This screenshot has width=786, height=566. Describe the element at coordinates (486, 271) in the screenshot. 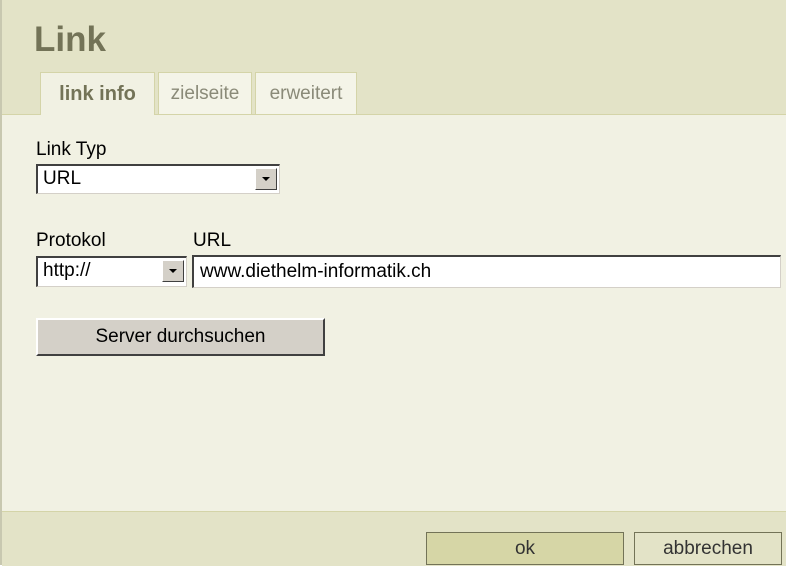

I see `url-input` at that location.